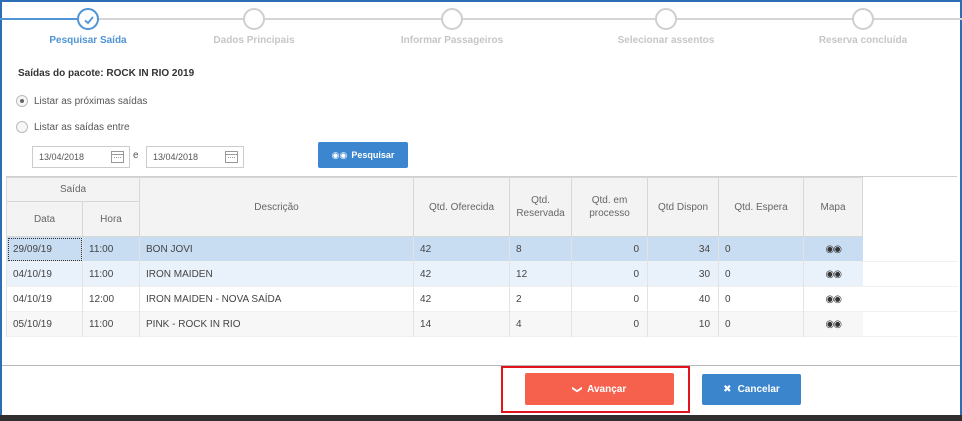 The width and height of the screenshot is (962, 421). What do you see at coordinates (540, 324) in the screenshot?
I see `cell-reserved: 4` at bounding box center [540, 324].